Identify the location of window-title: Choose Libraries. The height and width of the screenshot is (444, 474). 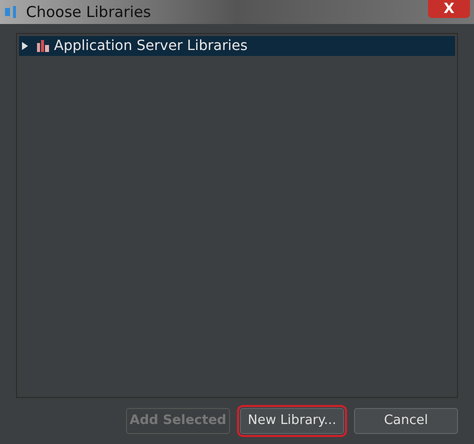
(88, 12).